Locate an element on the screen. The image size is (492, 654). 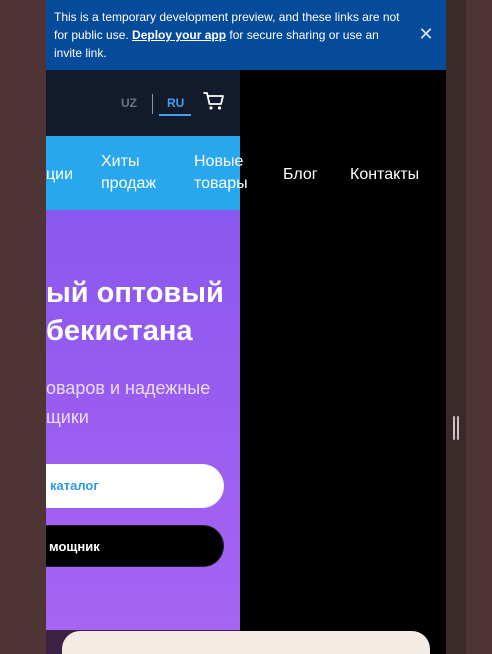
lang-uz-button: UZ is located at coordinates (129, 103).